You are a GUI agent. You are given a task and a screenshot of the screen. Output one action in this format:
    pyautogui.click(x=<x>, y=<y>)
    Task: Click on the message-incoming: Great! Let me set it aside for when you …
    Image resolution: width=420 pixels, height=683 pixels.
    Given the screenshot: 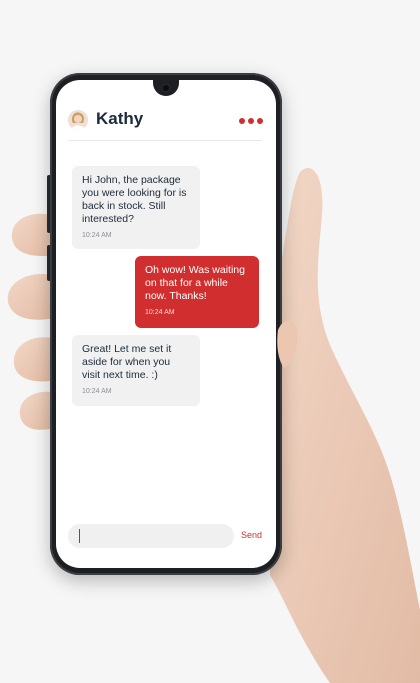 What is the action you would take?
    pyautogui.click(x=136, y=370)
    